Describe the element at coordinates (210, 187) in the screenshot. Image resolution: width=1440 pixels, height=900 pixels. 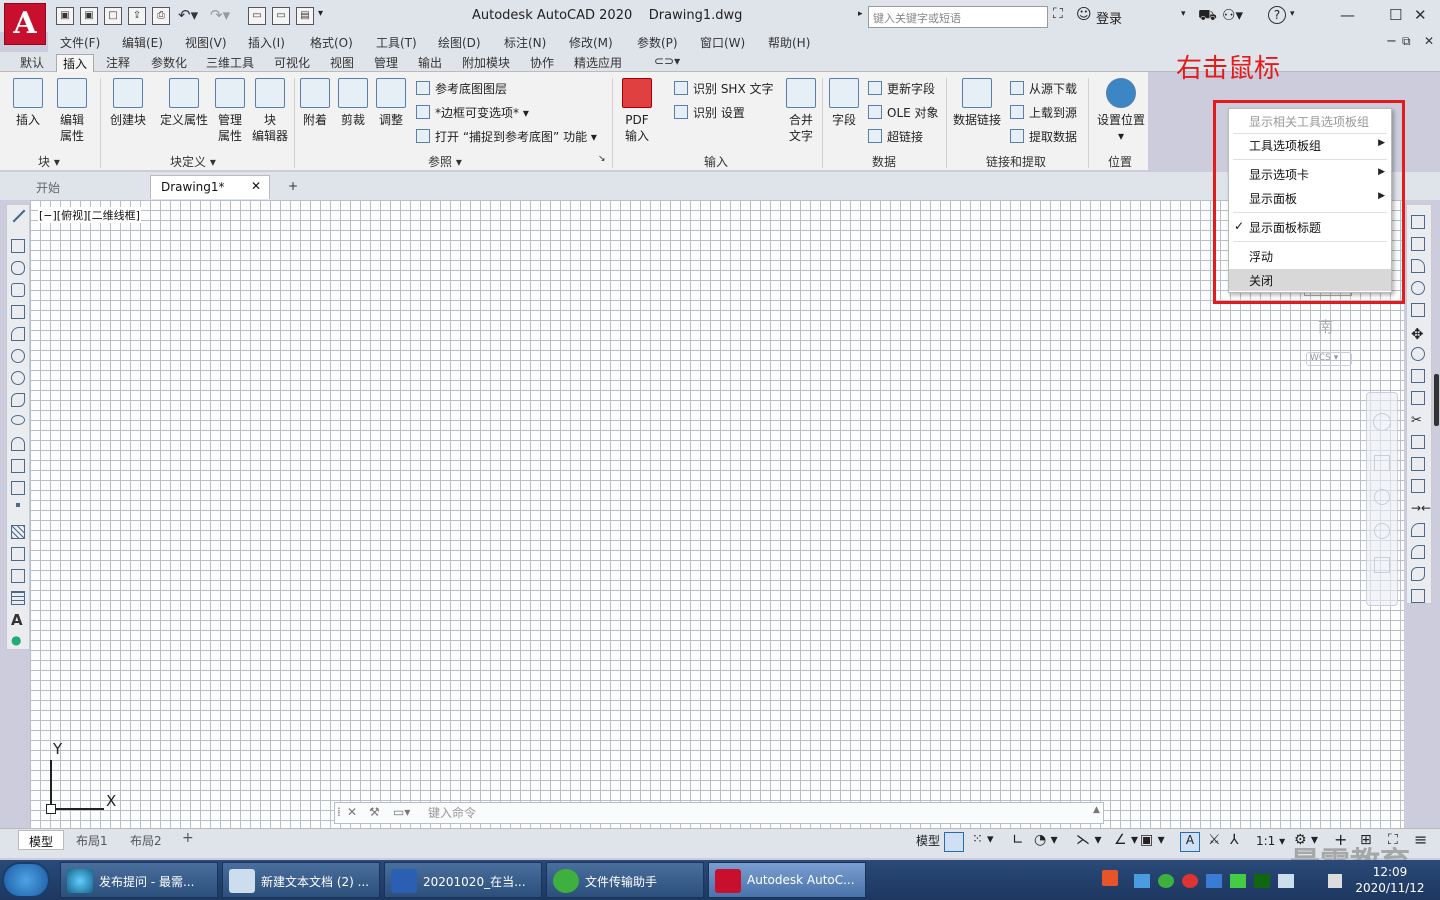
I see `tab-drawing1: Drawing1* ✕` at that location.